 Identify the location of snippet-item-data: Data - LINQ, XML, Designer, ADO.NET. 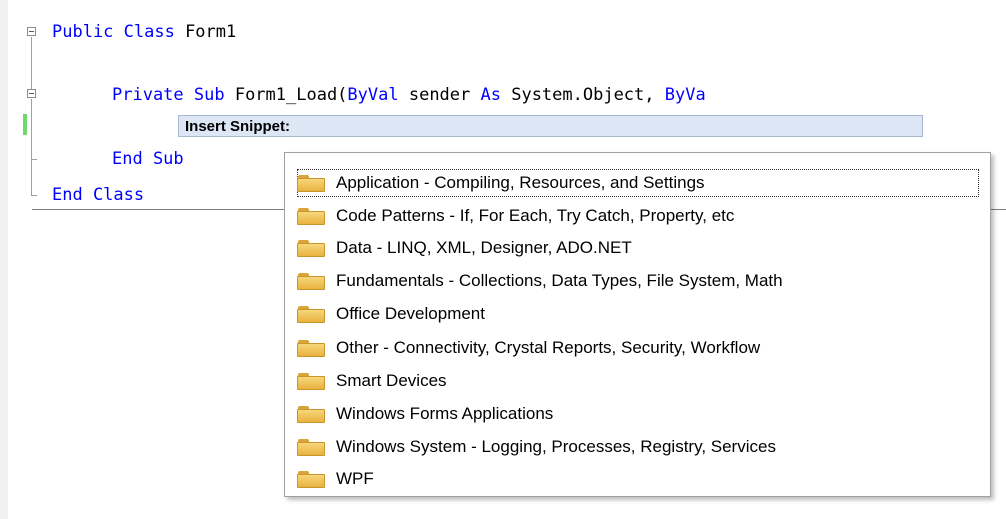
(466, 248).